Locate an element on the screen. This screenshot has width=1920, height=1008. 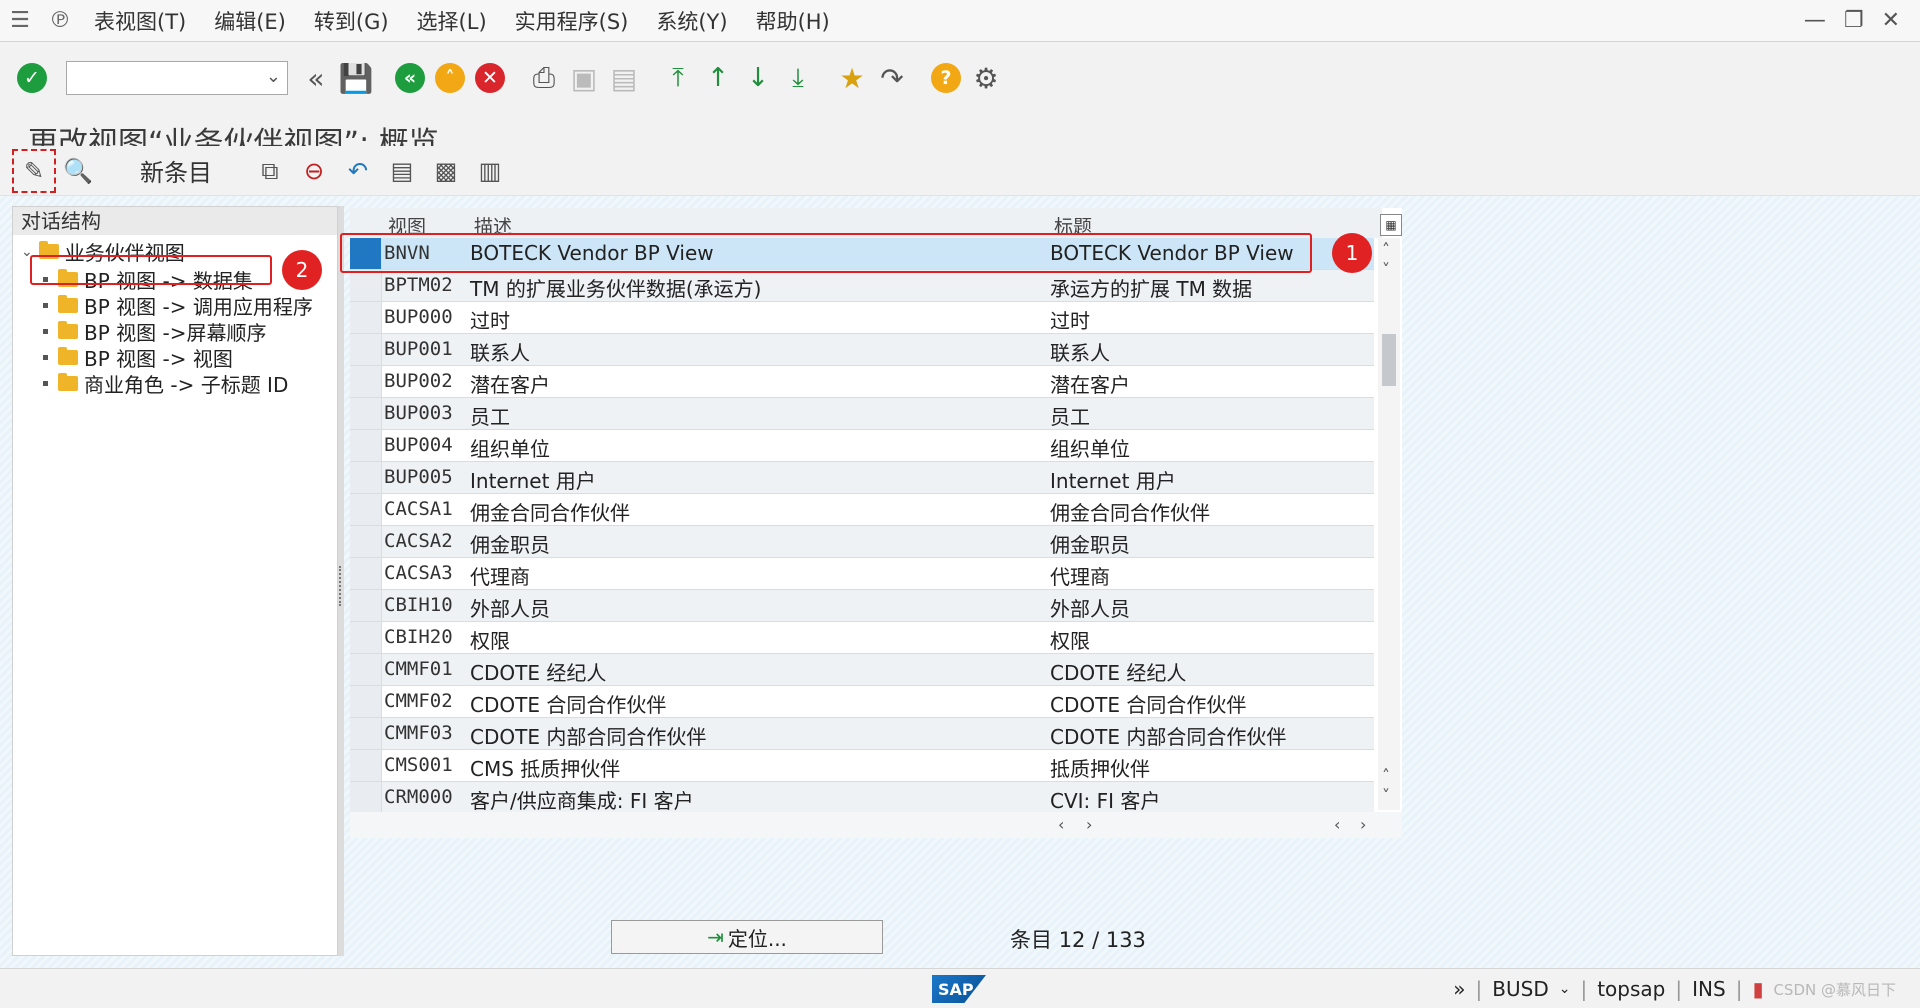
cell-description: CDOTE 合同合作伙伴 is located at coordinates (568, 703).